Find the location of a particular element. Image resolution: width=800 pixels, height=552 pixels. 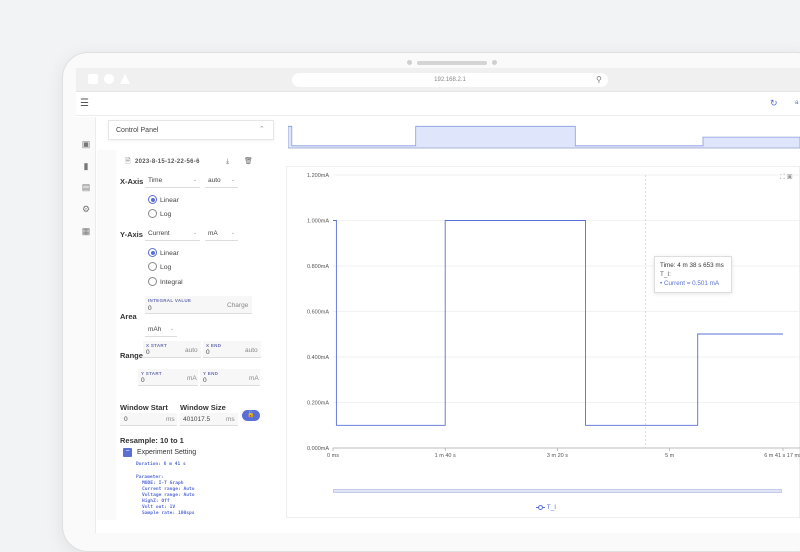

search-icon: ⚲ is located at coordinates (599, 79).